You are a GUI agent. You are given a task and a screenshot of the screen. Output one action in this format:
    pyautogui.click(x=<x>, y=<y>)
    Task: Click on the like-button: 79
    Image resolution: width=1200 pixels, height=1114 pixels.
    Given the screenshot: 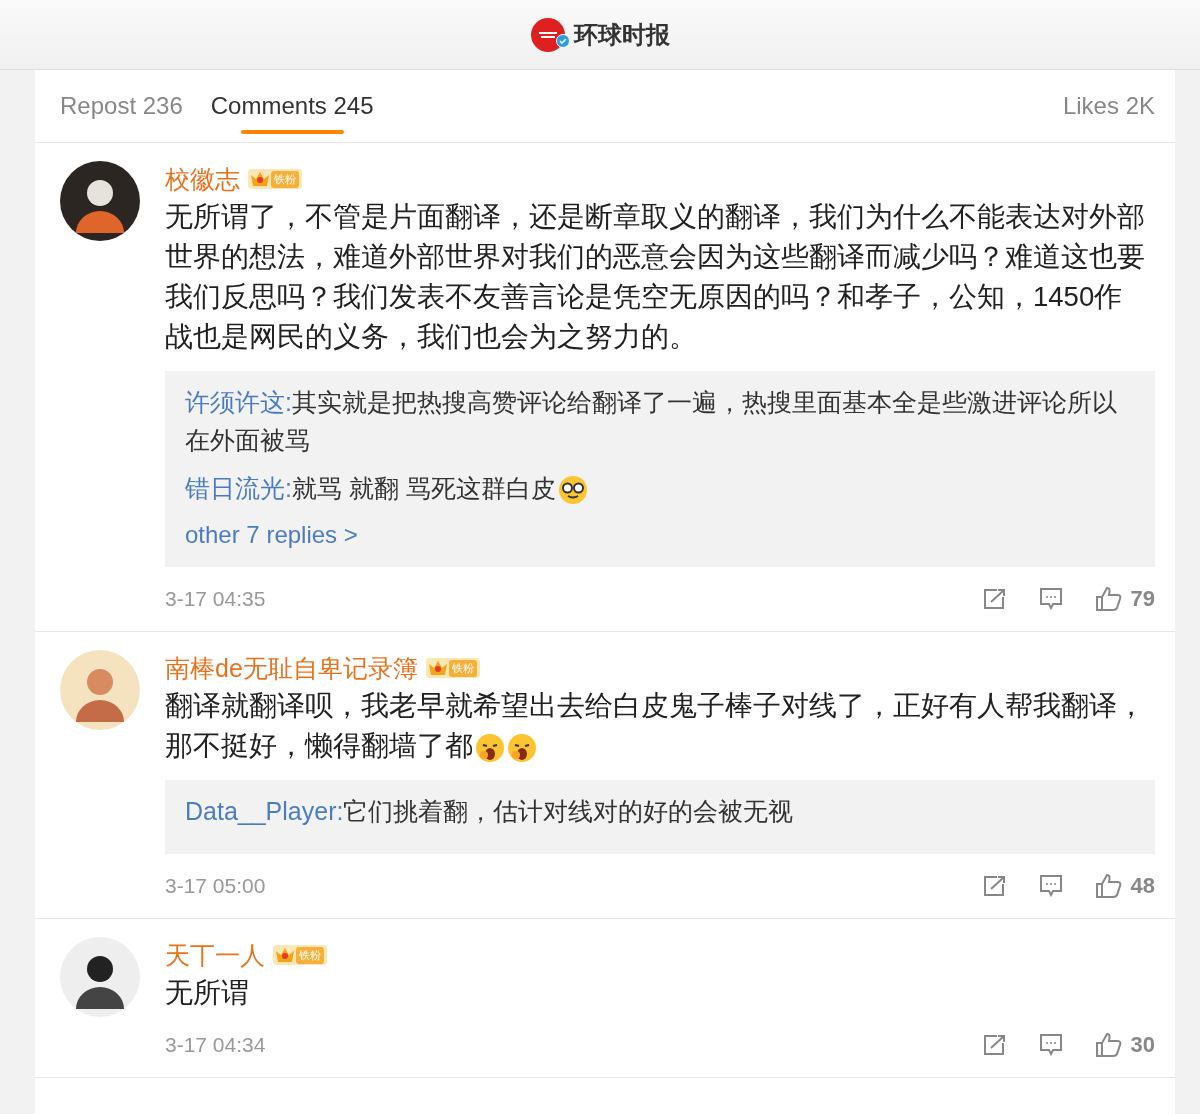 What is the action you would take?
    pyautogui.click(x=1124, y=599)
    